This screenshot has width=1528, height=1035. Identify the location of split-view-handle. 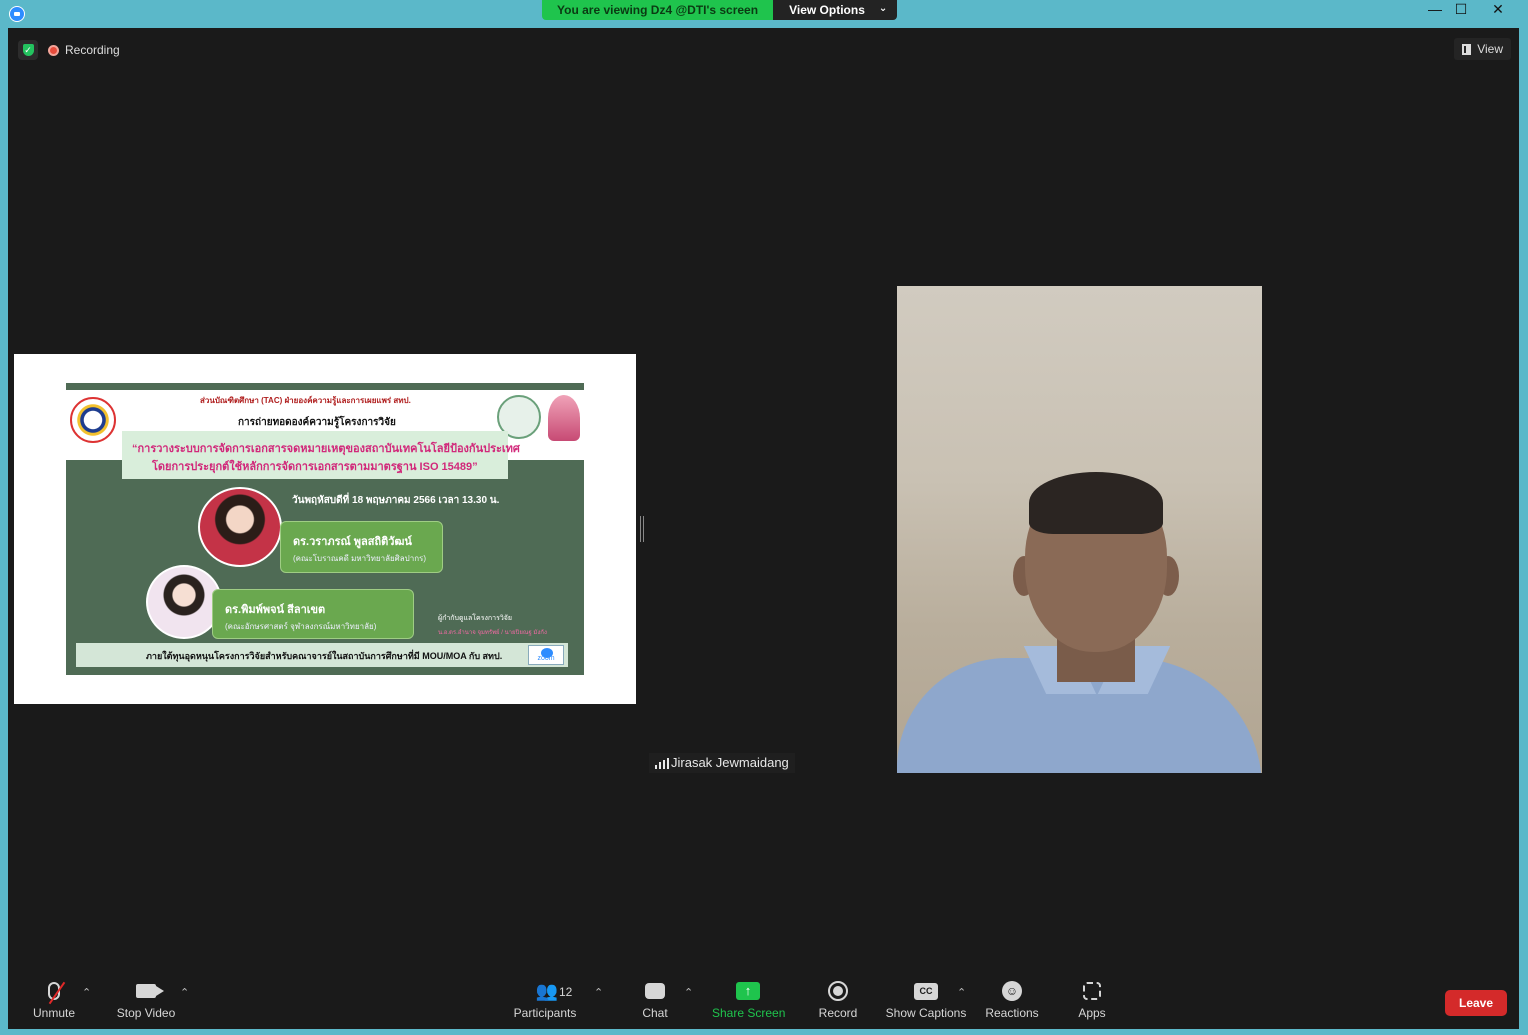
(642, 529).